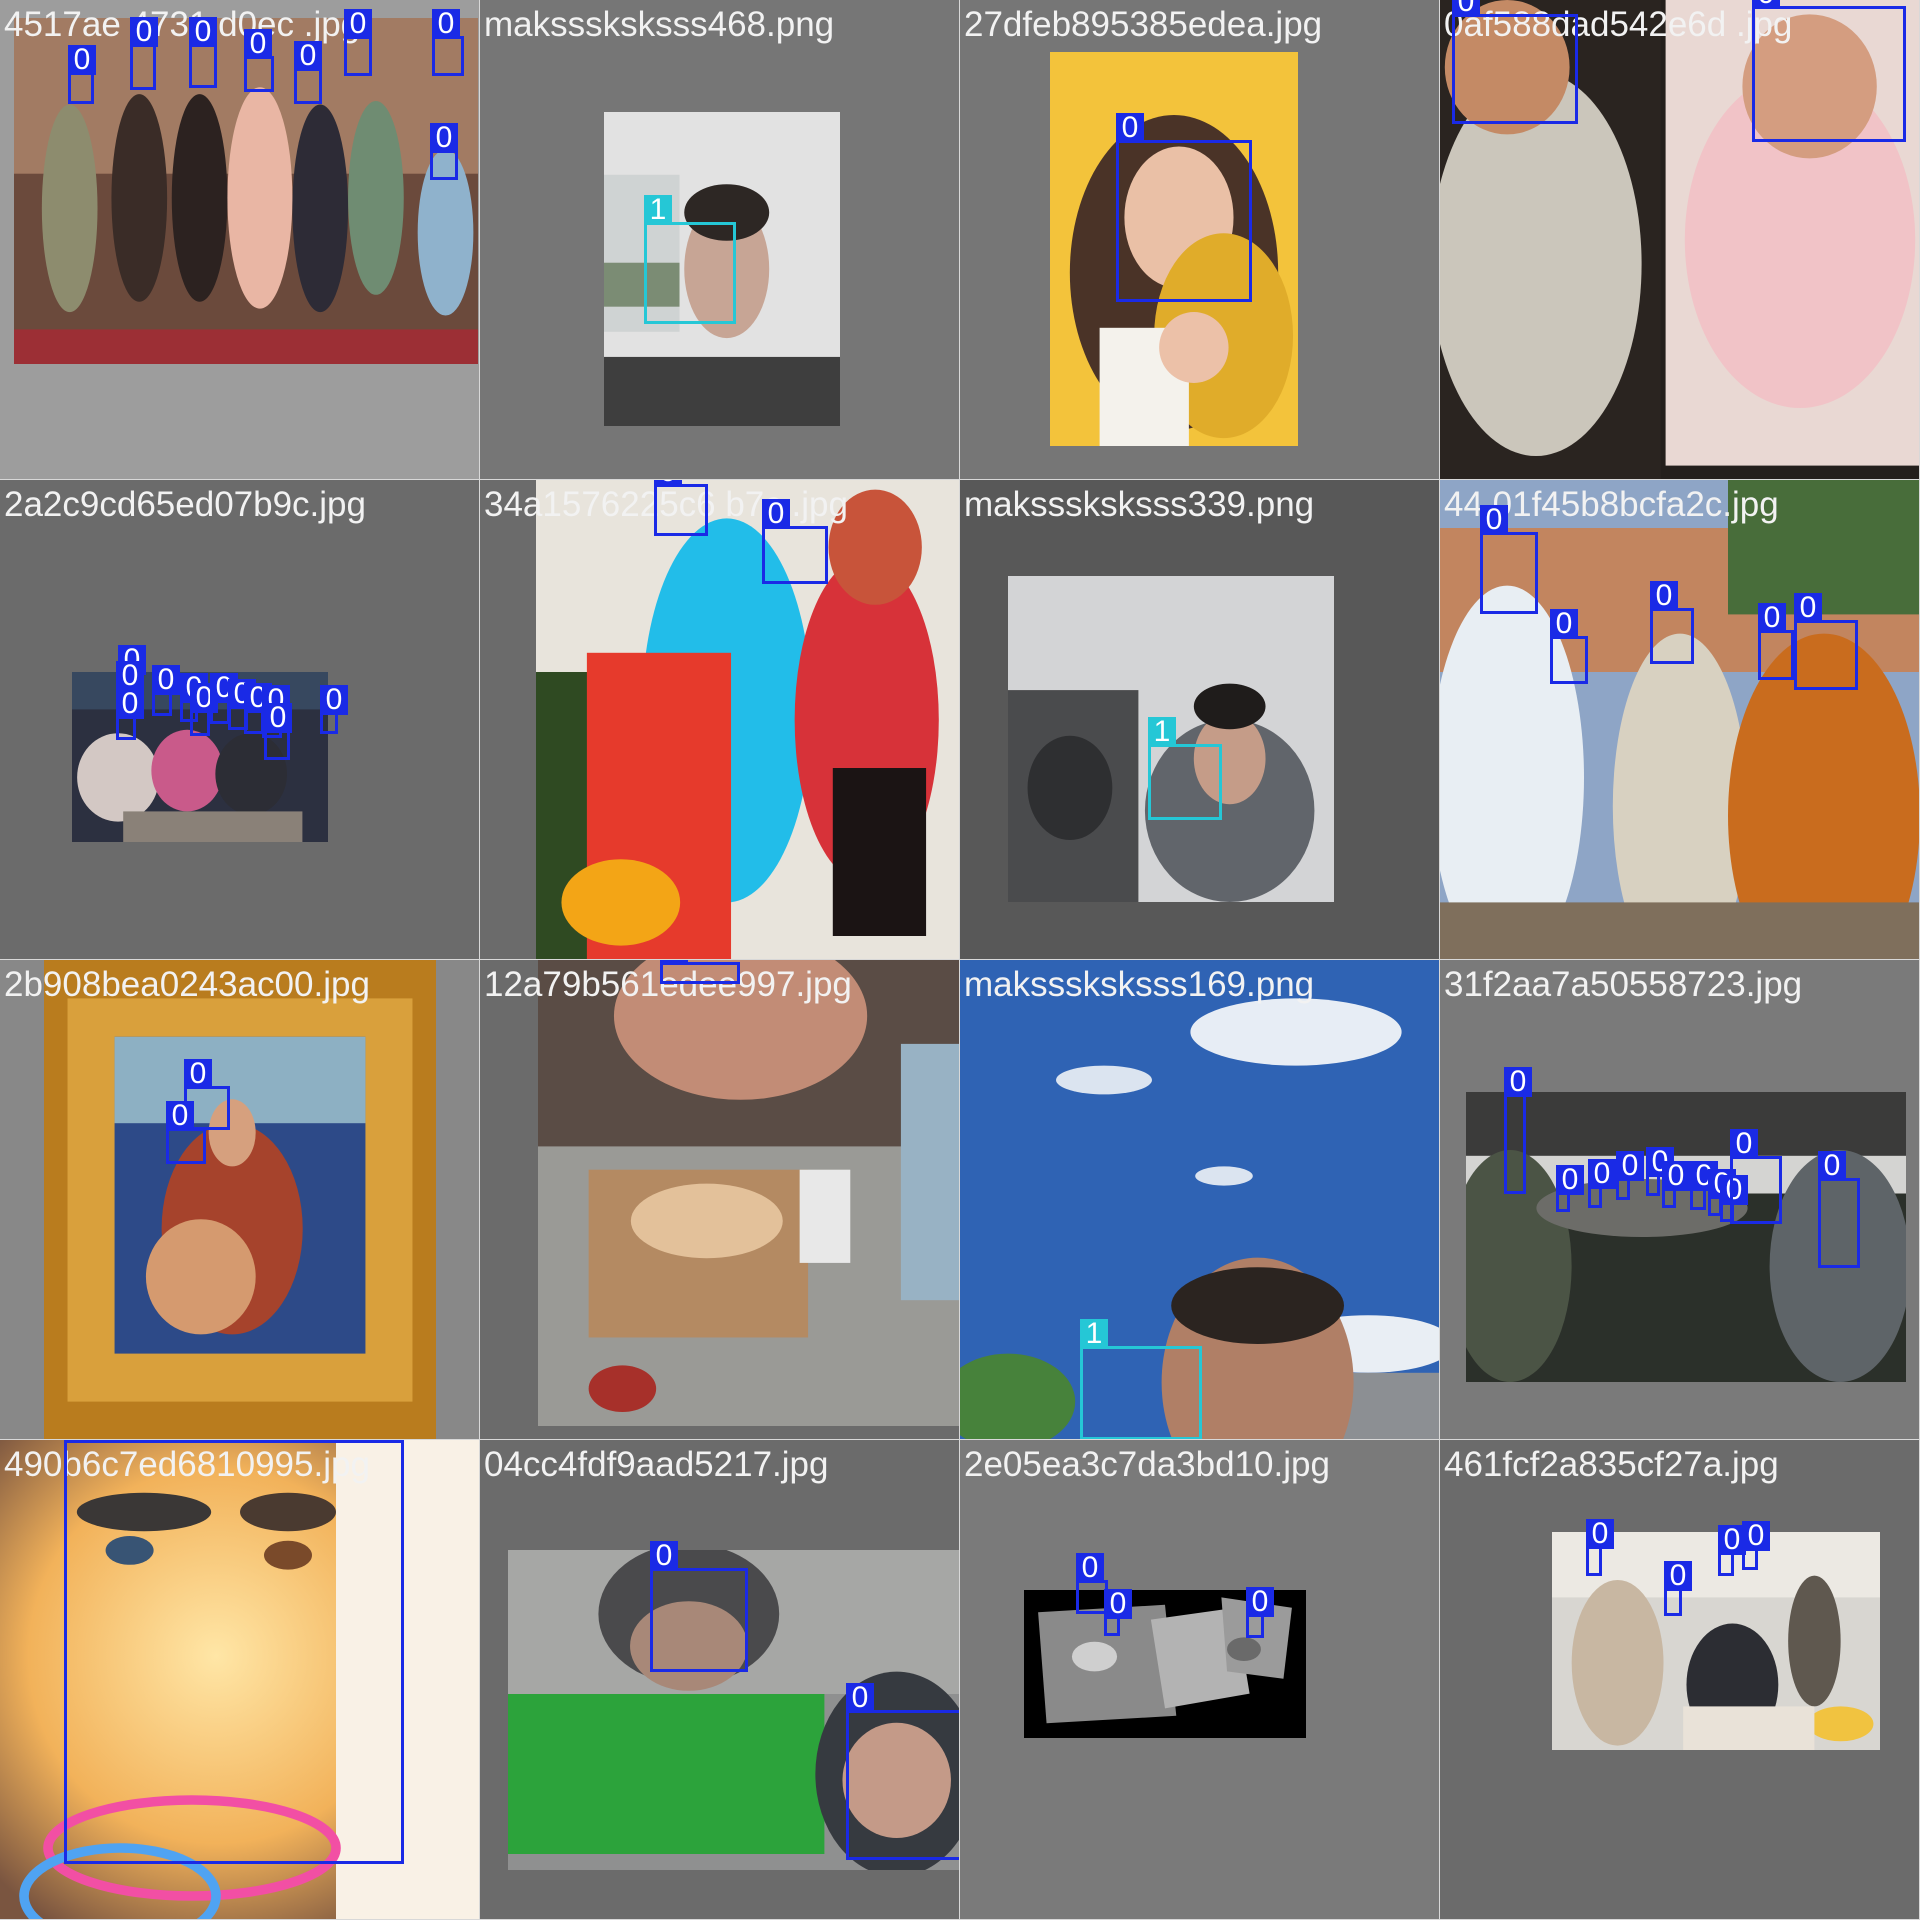 The width and height of the screenshot is (1920, 1920). What do you see at coordinates (185, 504) in the screenshot?
I see `tile-filename: 2a2c9cd65ed07b9c.jpg` at bounding box center [185, 504].